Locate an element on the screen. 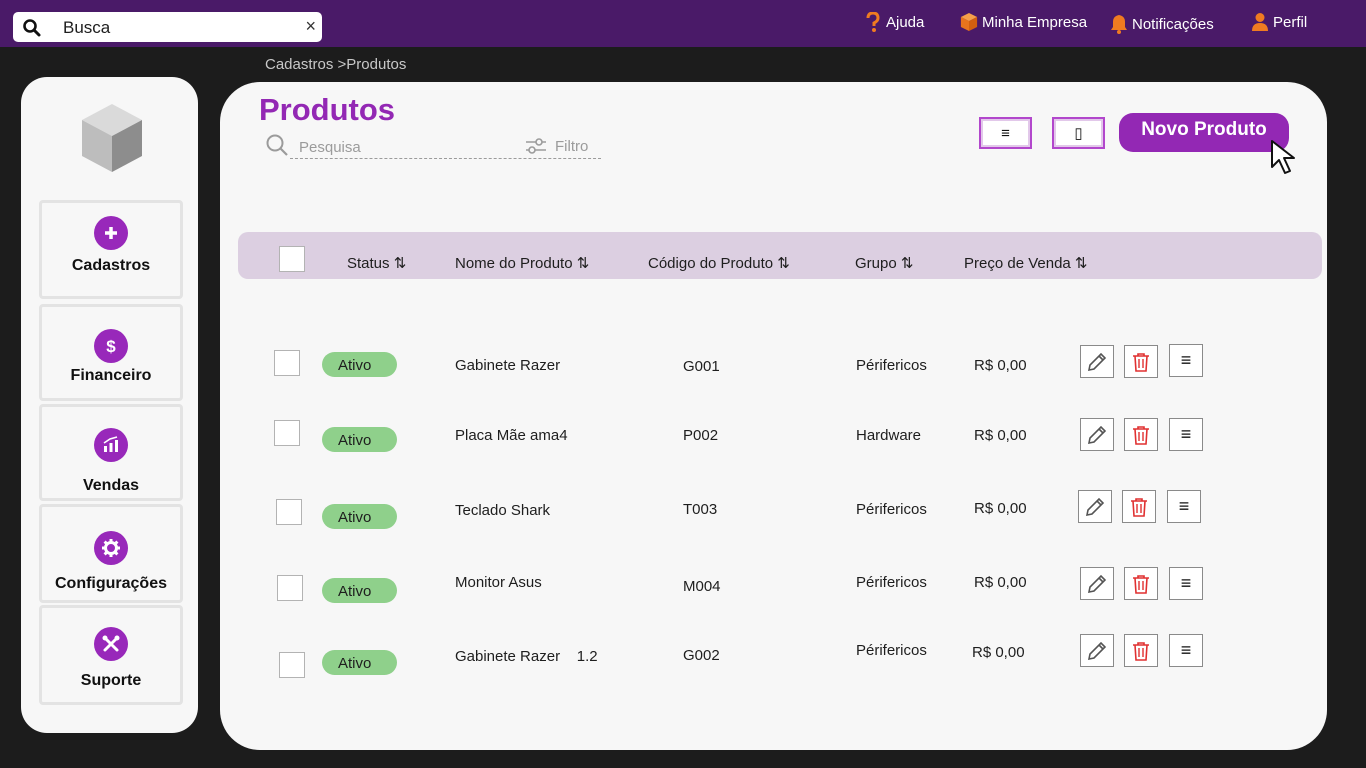 This screenshot has width=1366, height=768. column-status: Status ⇅ is located at coordinates (376, 263).